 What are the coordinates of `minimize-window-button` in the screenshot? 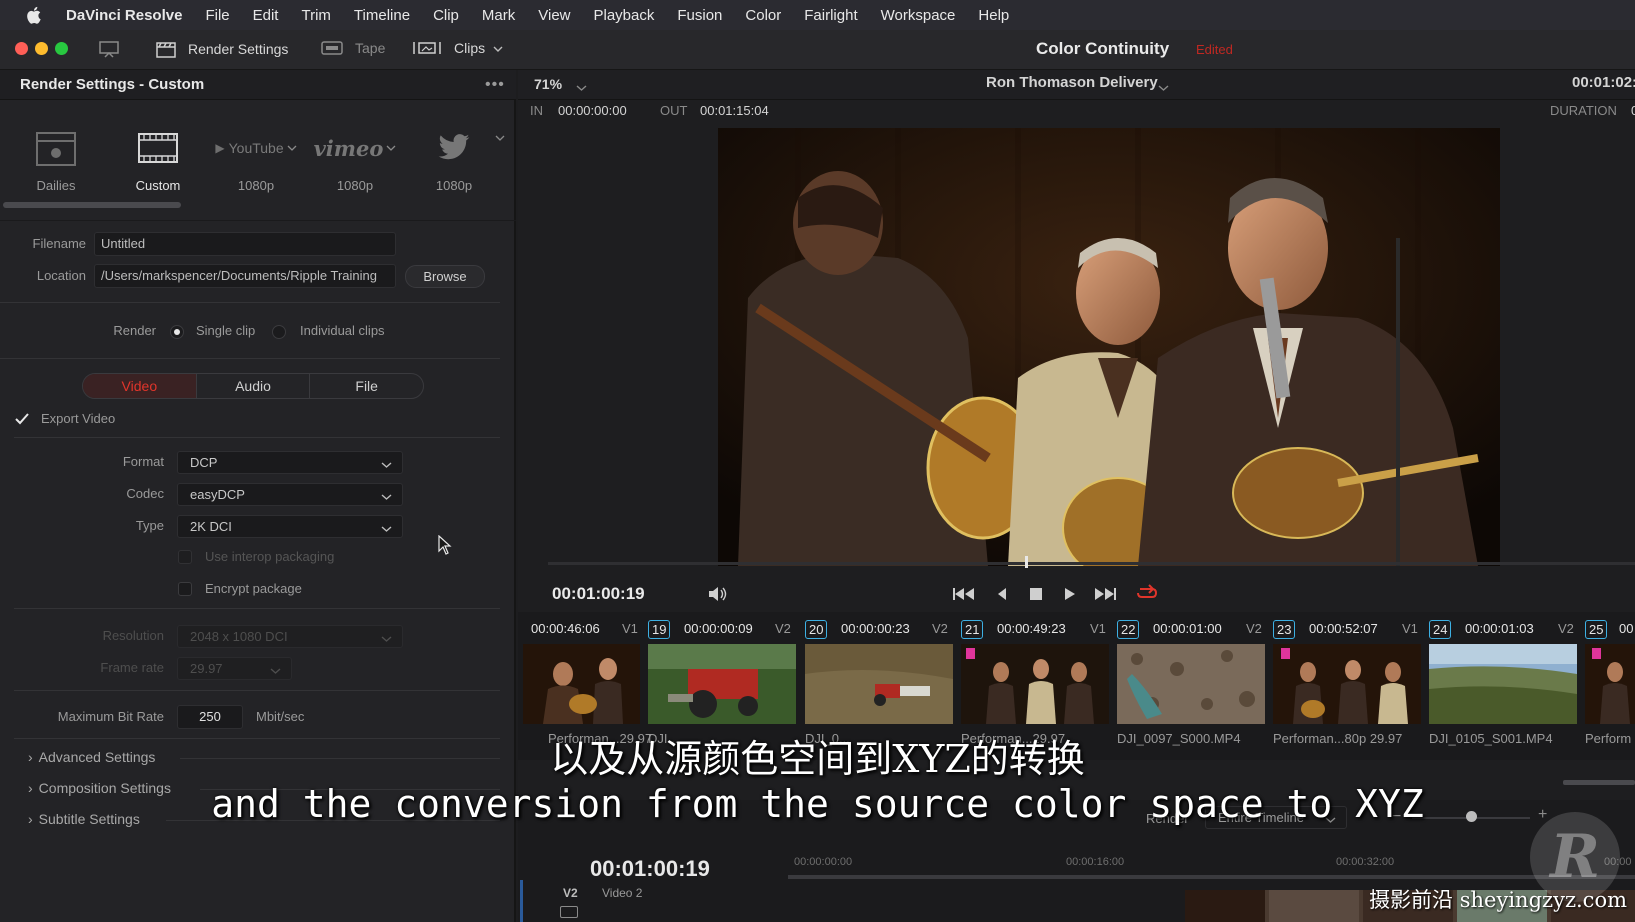 It's located at (41, 48).